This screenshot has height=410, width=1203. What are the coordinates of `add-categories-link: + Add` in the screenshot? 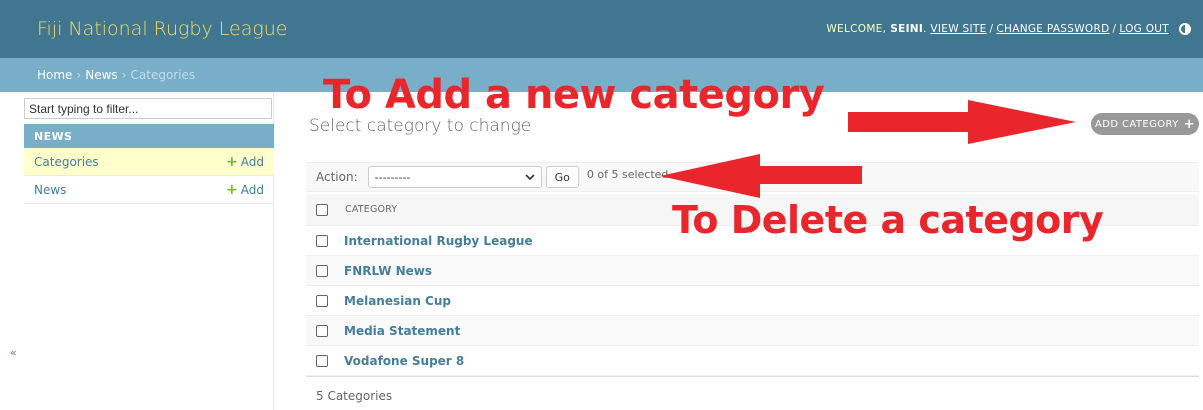 It's located at (245, 162).